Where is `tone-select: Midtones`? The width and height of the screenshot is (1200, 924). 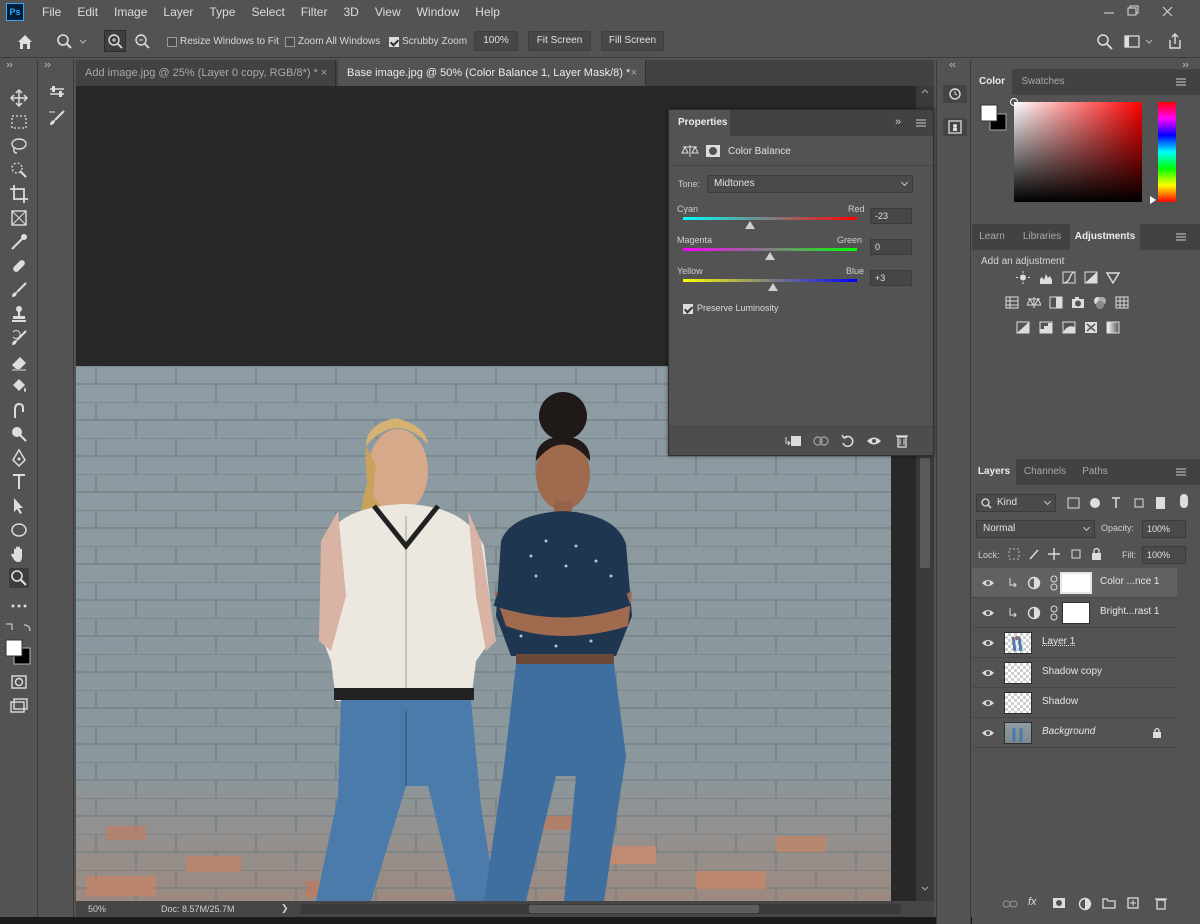 tone-select: Midtones is located at coordinates (810, 184).